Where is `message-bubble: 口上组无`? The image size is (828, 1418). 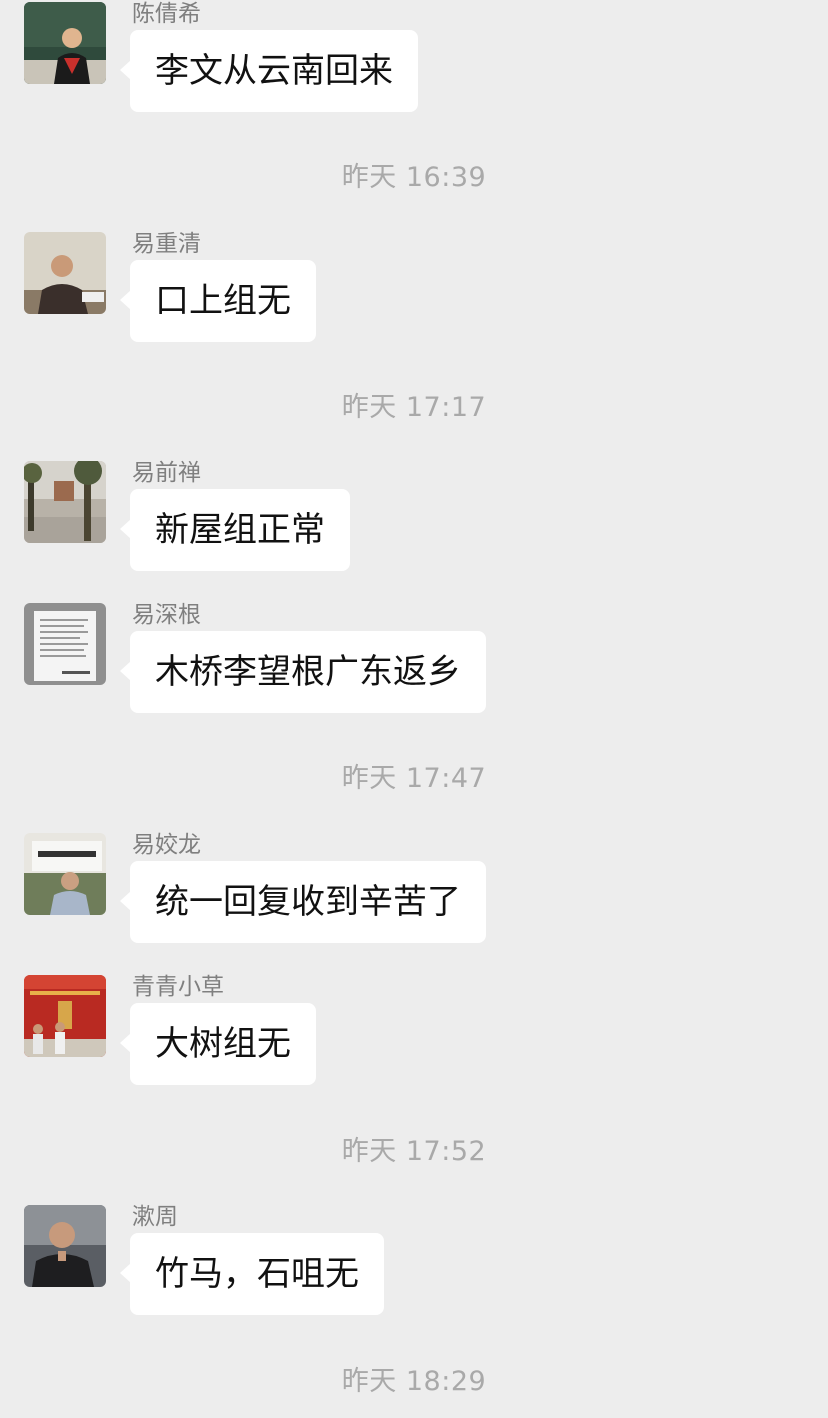 message-bubble: 口上组无 is located at coordinates (218, 301).